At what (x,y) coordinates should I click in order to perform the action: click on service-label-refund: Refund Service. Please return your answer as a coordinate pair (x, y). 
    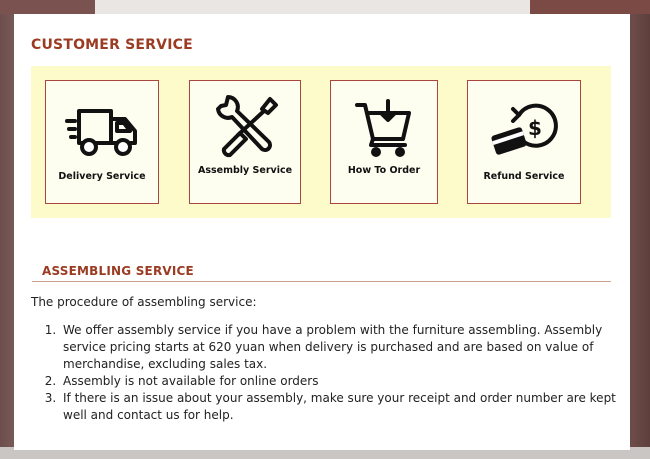
    Looking at the image, I should click on (524, 176).